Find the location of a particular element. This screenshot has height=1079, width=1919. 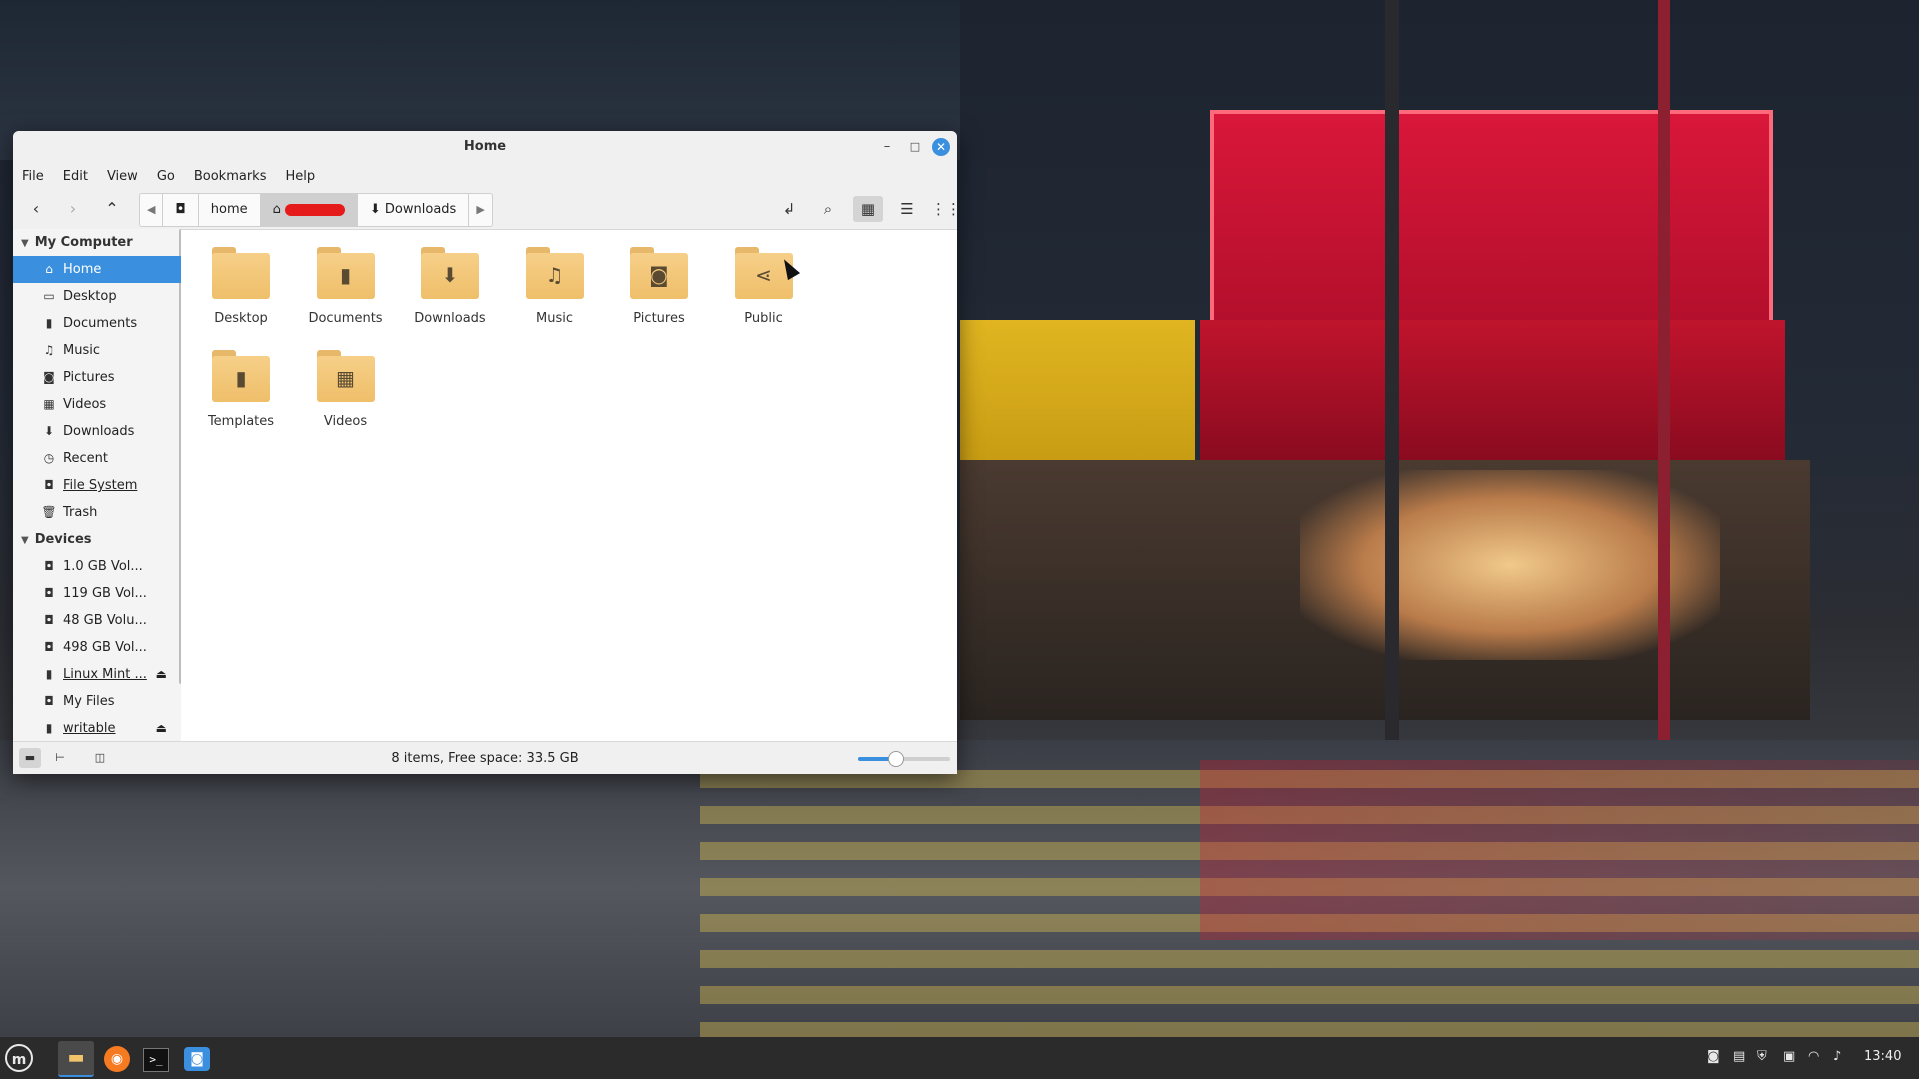

sidebar-item-my-files: ◘ My Files is located at coordinates (97, 701).